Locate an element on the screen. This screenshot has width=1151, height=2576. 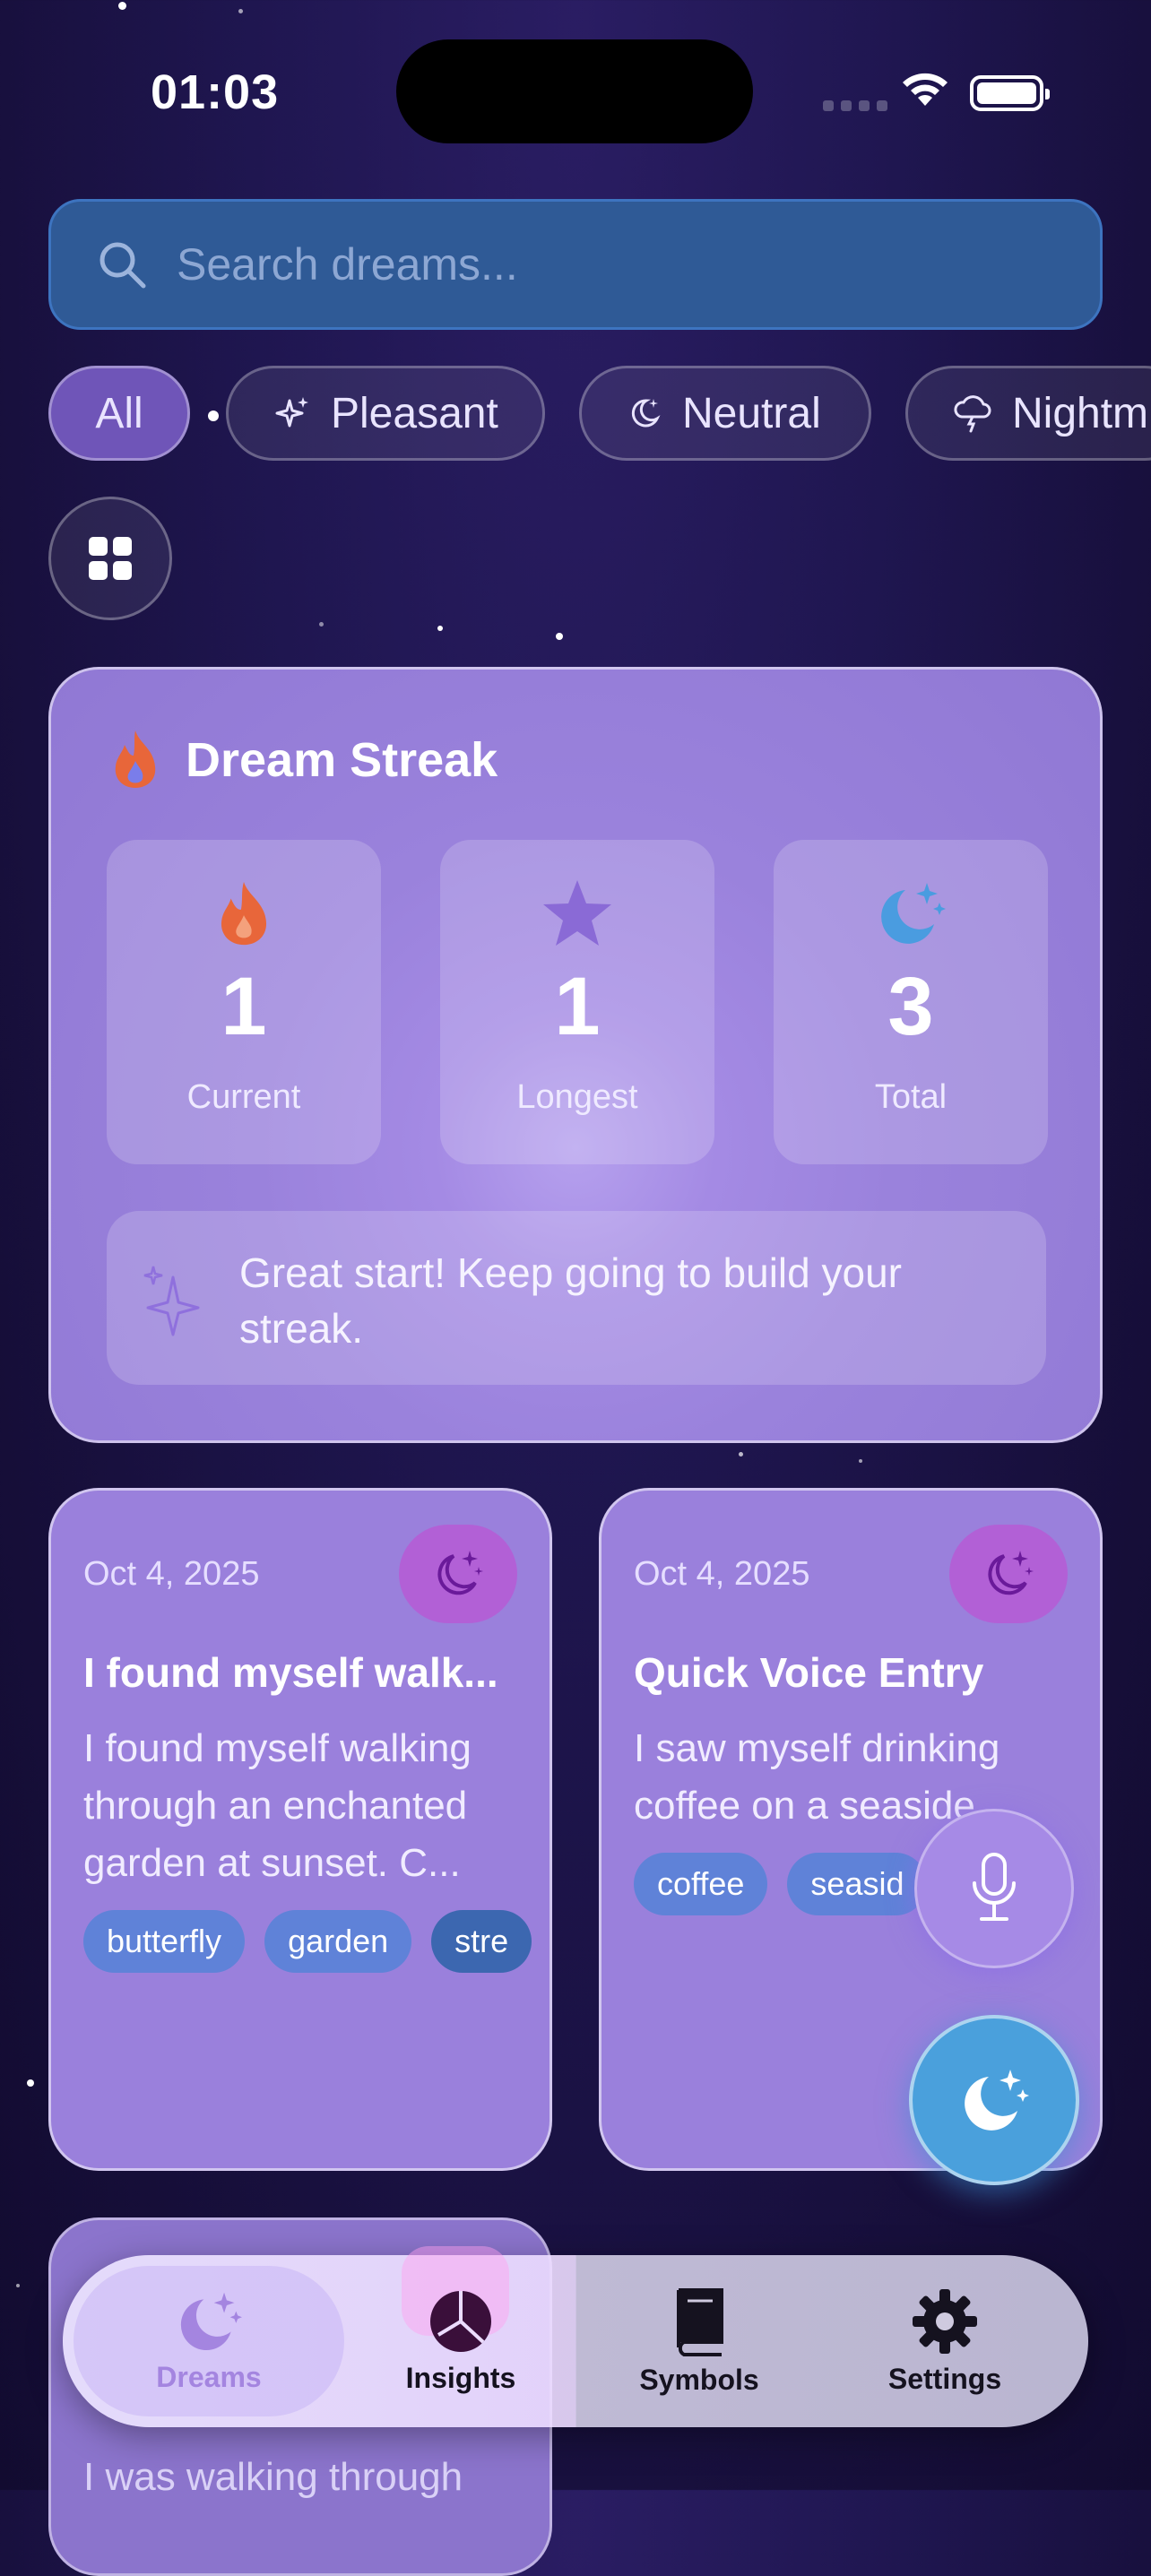
tab-label: Dreams is located at coordinates (209, 2376).